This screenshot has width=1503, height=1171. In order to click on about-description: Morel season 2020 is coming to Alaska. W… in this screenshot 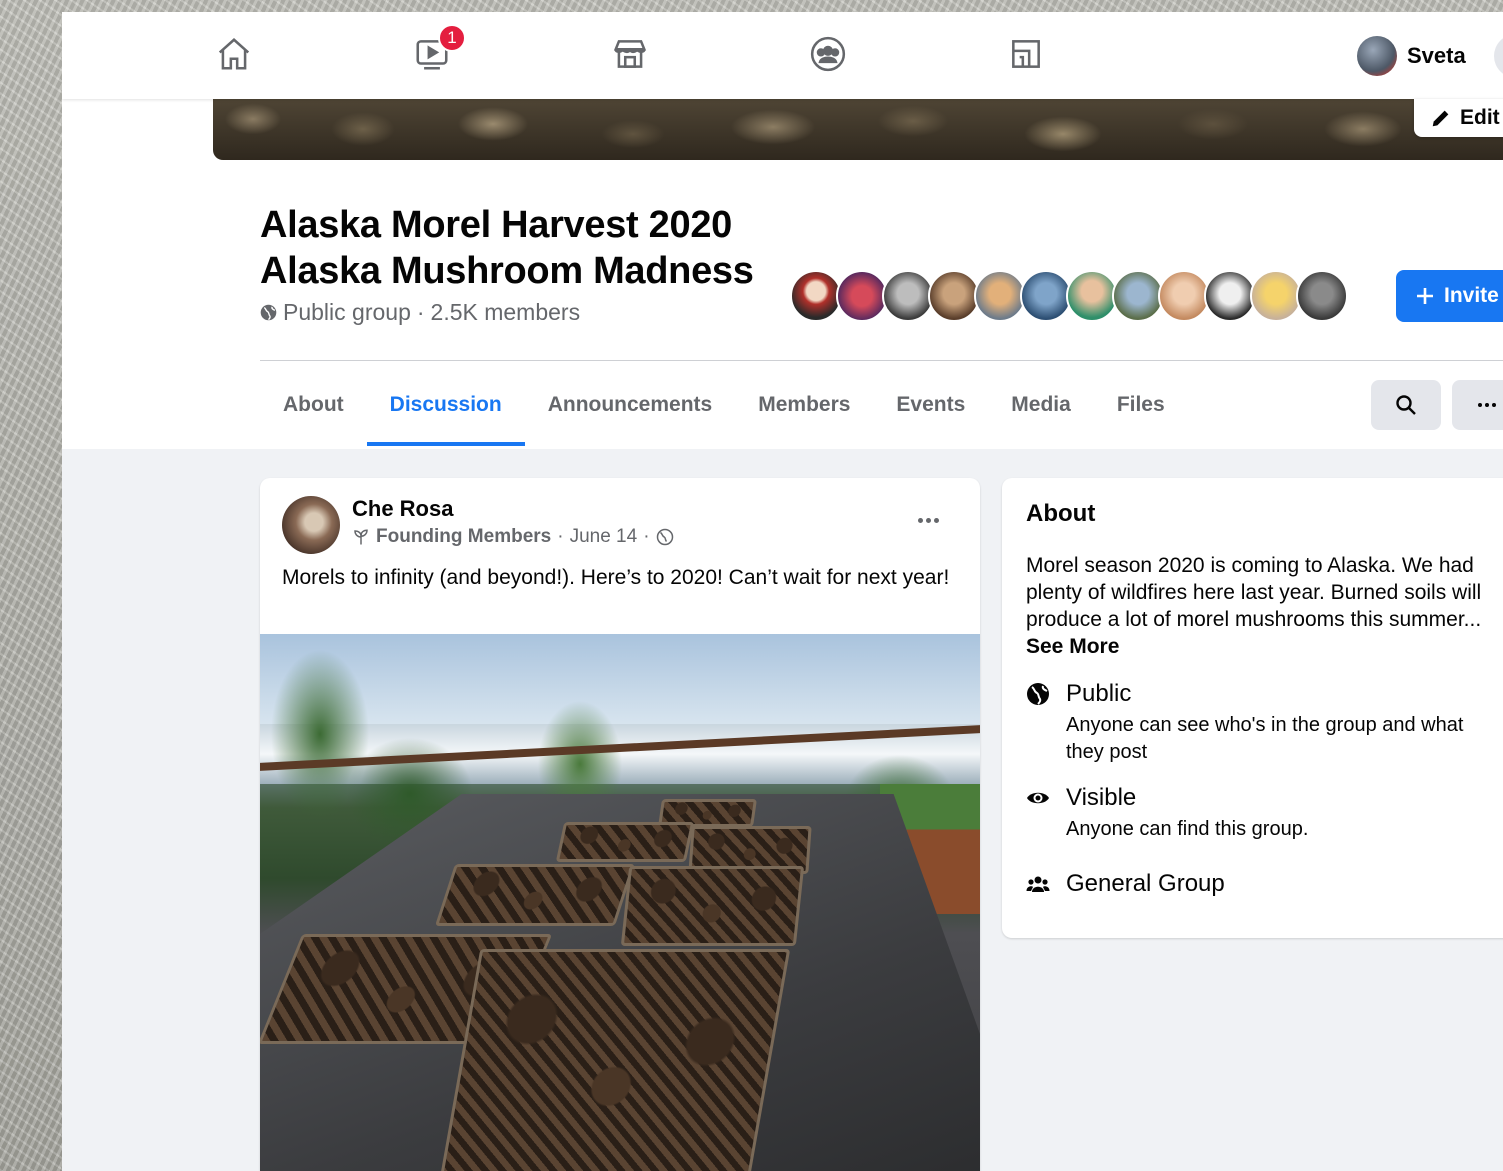, I will do `click(1261, 606)`.